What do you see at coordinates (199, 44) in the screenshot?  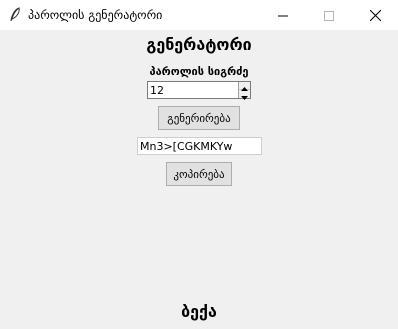 I see `page-title: გენერატორი` at bounding box center [199, 44].